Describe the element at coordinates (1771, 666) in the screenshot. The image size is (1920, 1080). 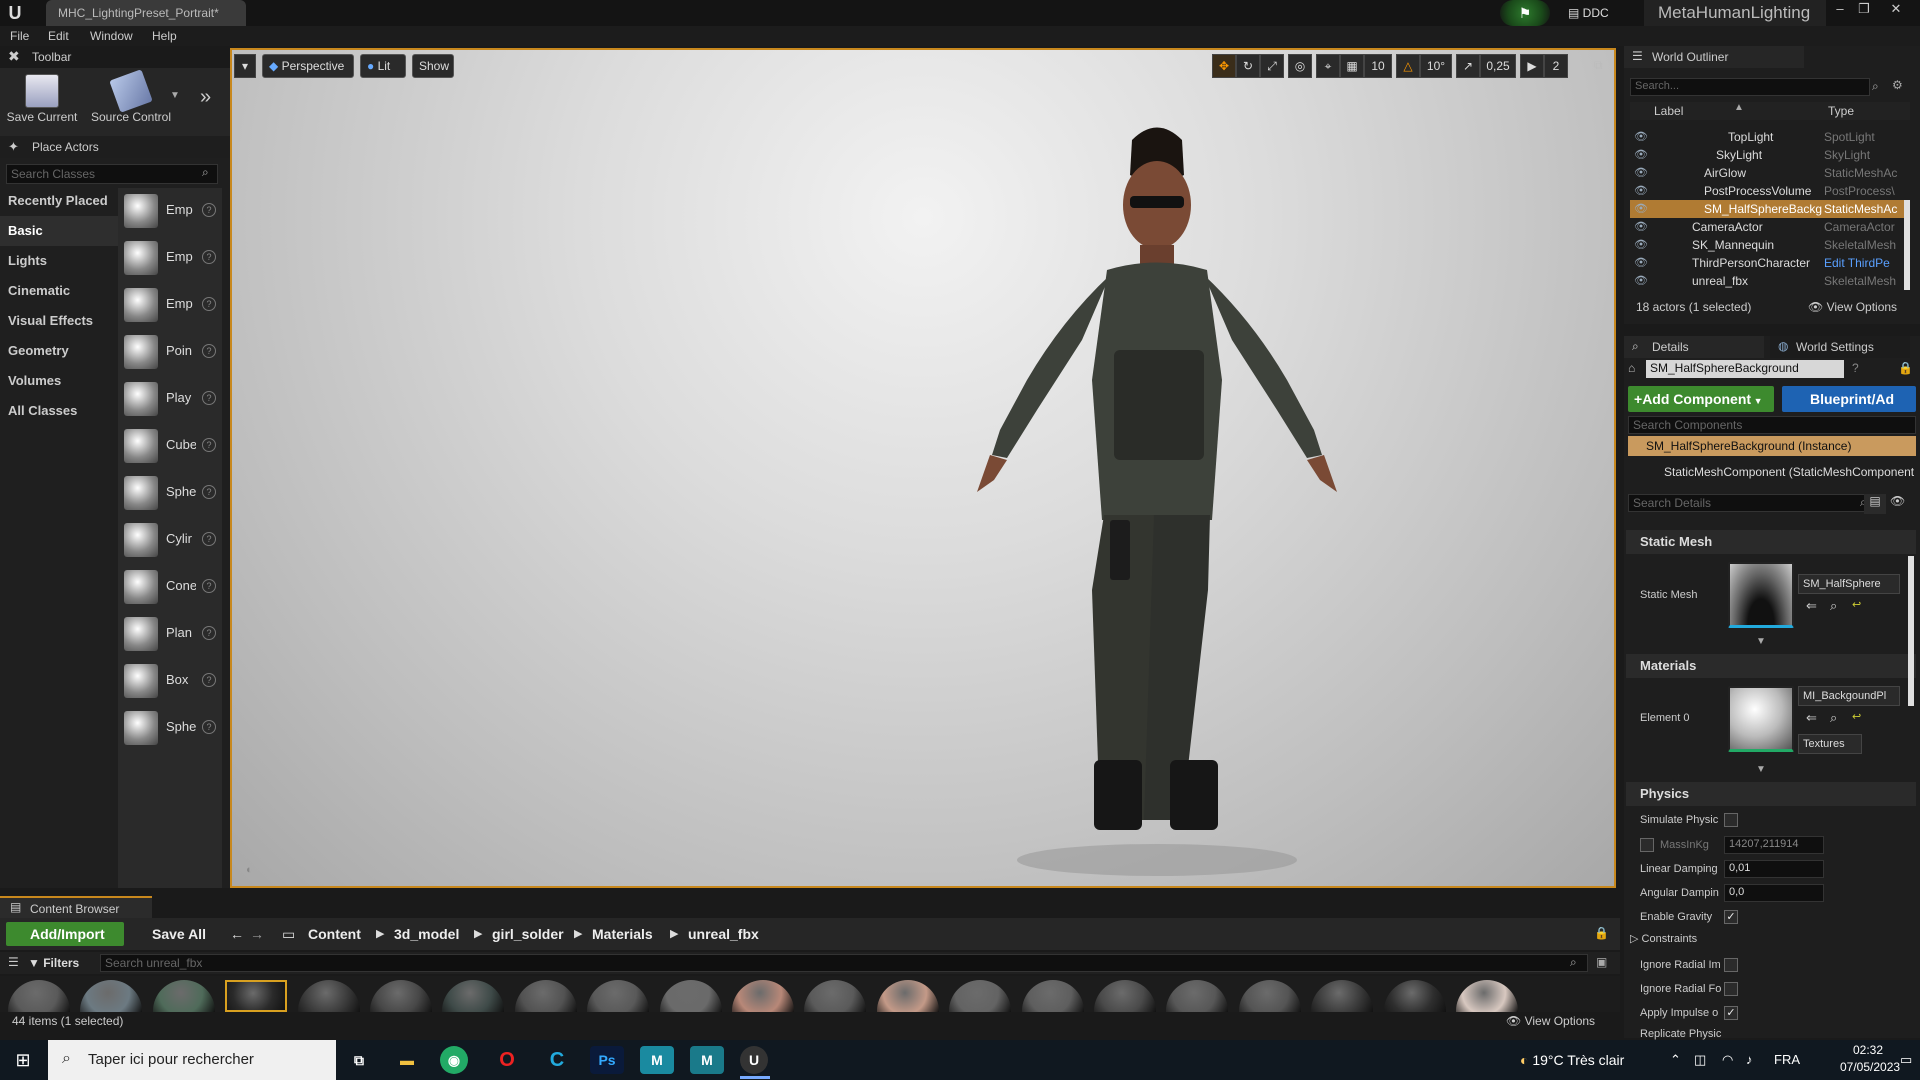
I see `materials-section: Materials` at that location.